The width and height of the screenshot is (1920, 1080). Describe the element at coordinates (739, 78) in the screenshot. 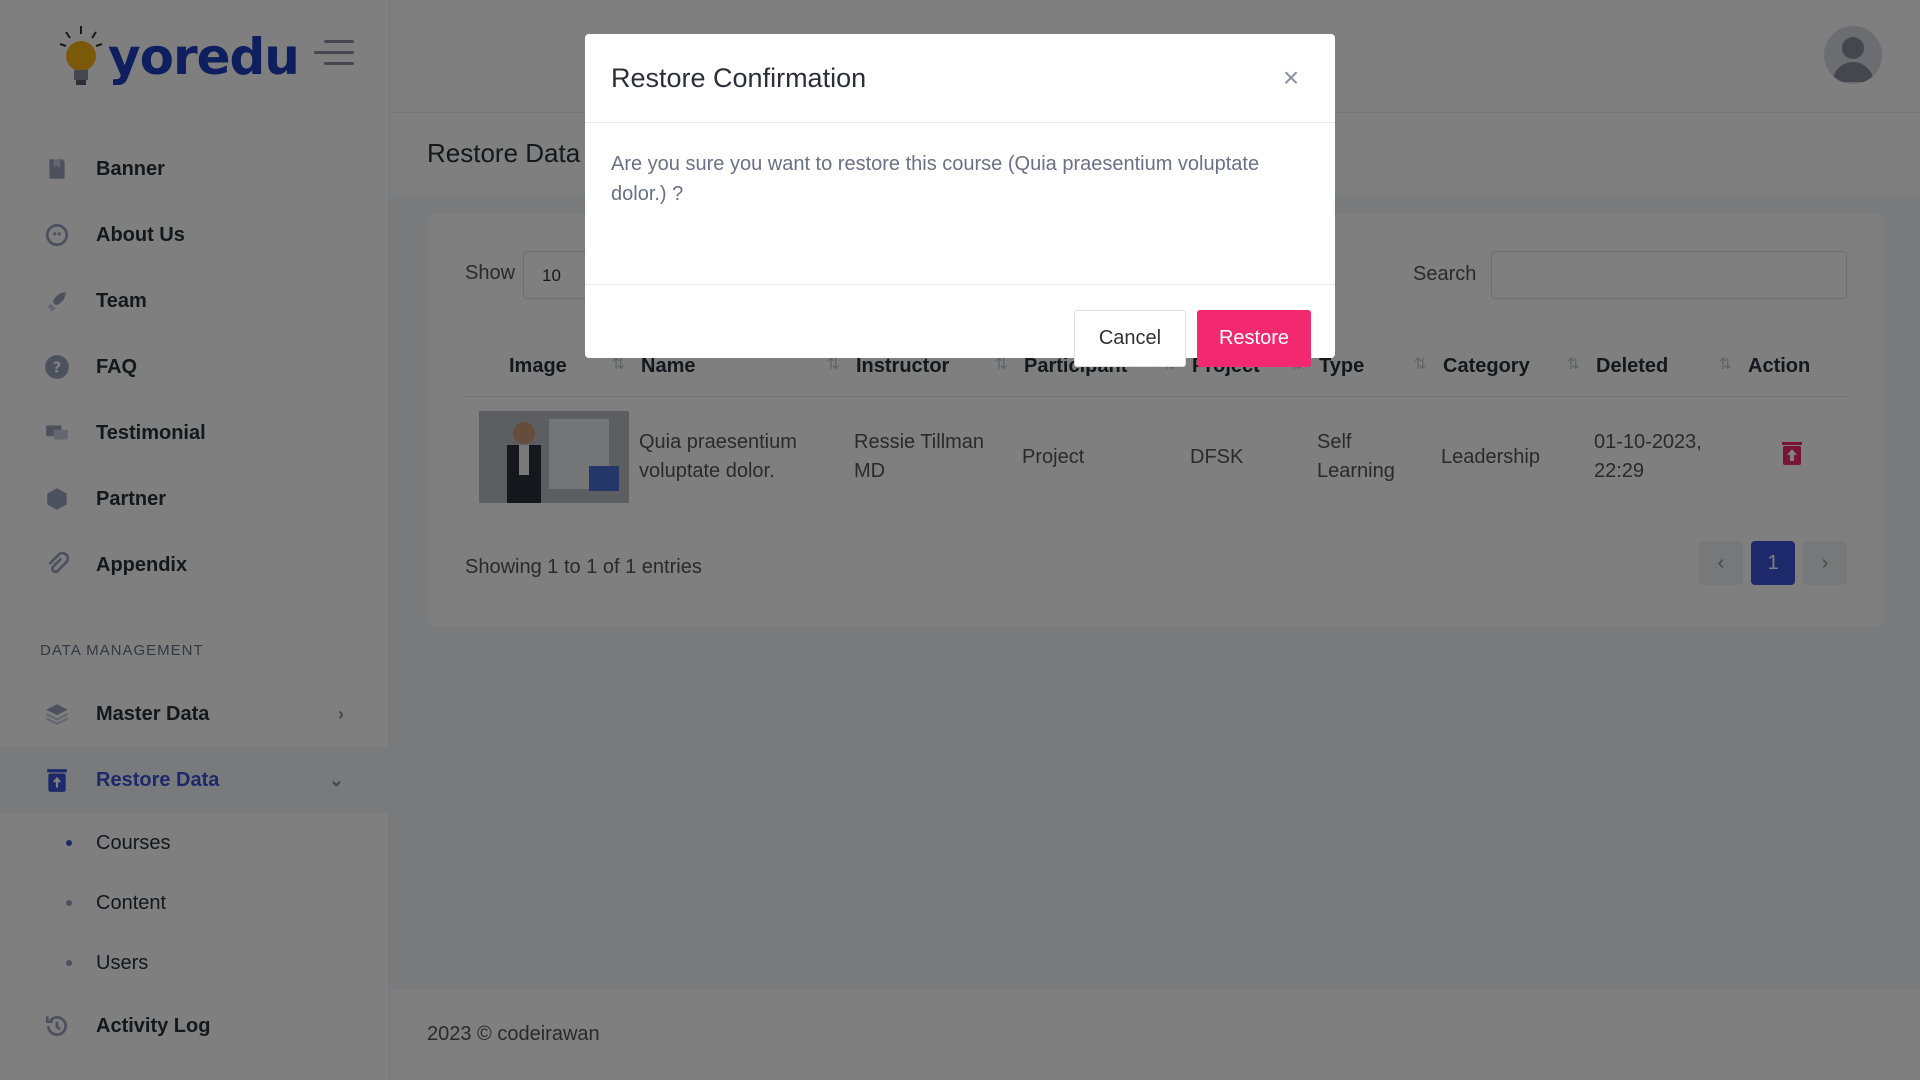

I see `modal-title: Restore Confirmation` at that location.